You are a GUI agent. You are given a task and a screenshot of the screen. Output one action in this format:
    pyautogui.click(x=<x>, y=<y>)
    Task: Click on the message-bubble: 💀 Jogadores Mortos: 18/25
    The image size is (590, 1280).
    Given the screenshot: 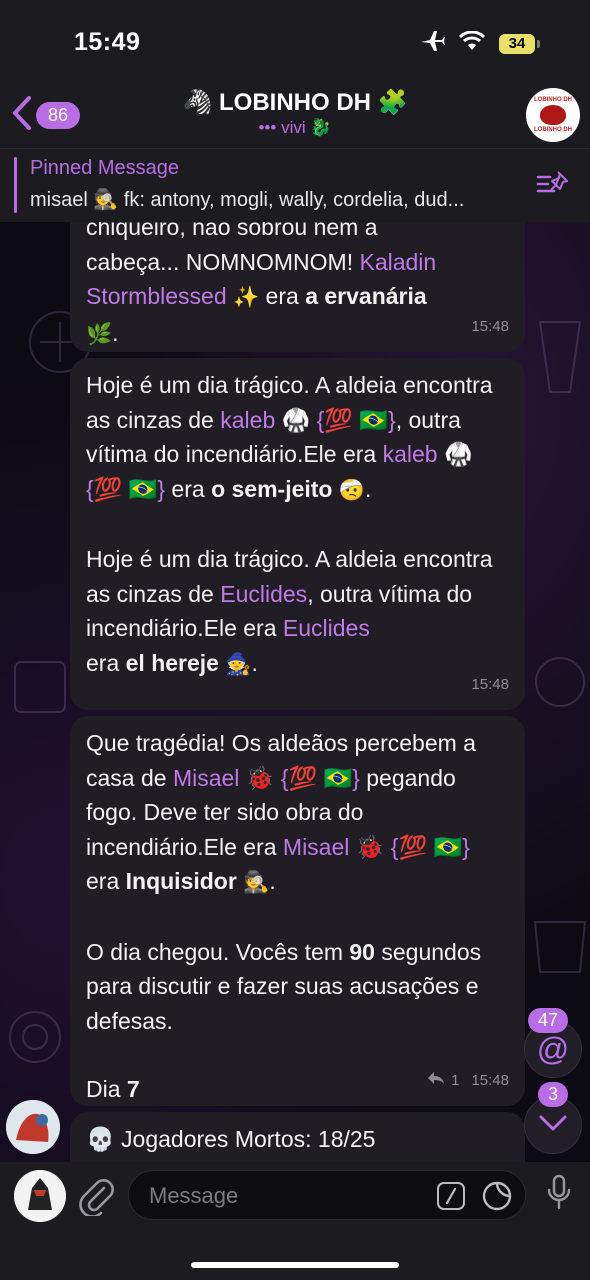 What is the action you would take?
    pyautogui.click(x=297, y=1137)
    